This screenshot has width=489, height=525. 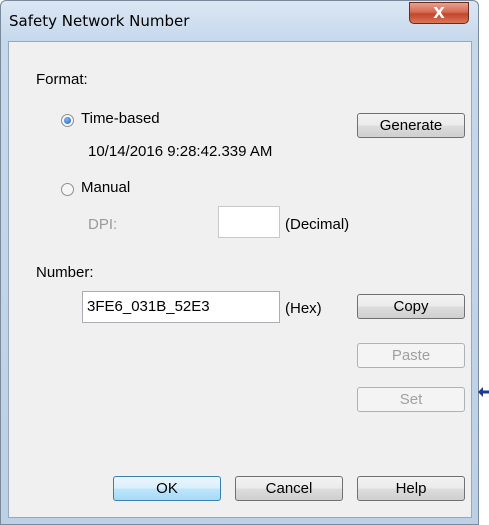 What do you see at coordinates (411, 125) in the screenshot?
I see `generate-button: Generate` at bounding box center [411, 125].